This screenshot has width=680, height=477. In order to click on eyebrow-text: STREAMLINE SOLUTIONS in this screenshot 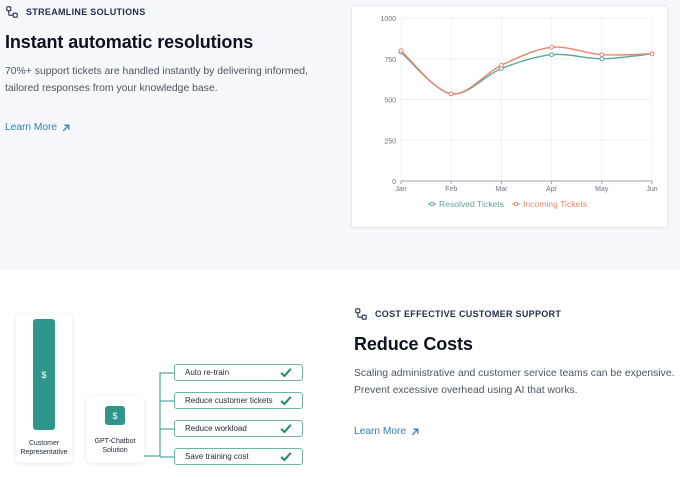, I will do `click(86, 12)`.